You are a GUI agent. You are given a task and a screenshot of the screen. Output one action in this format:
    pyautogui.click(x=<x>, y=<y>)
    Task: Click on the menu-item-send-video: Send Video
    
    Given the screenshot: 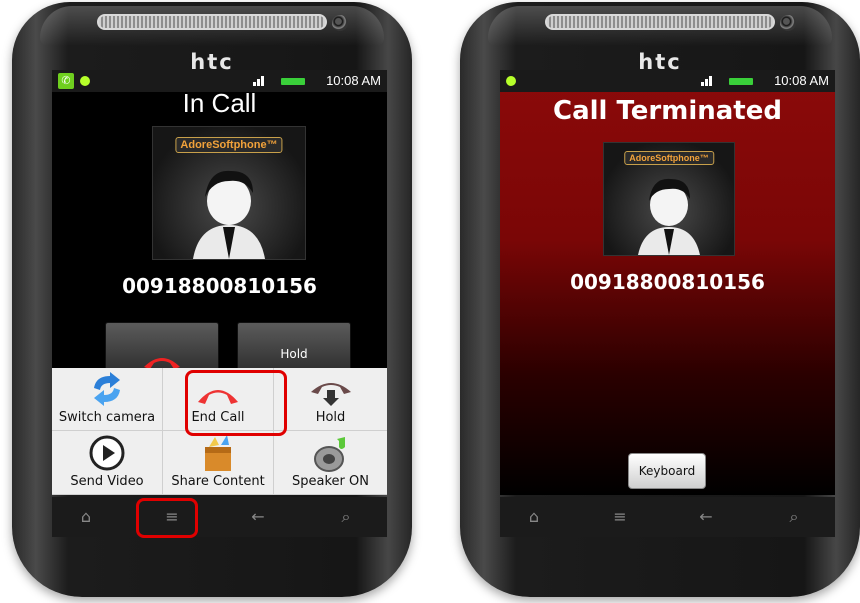 What is the action you would take?
    pyautogui.click(x=107, y=463)
    